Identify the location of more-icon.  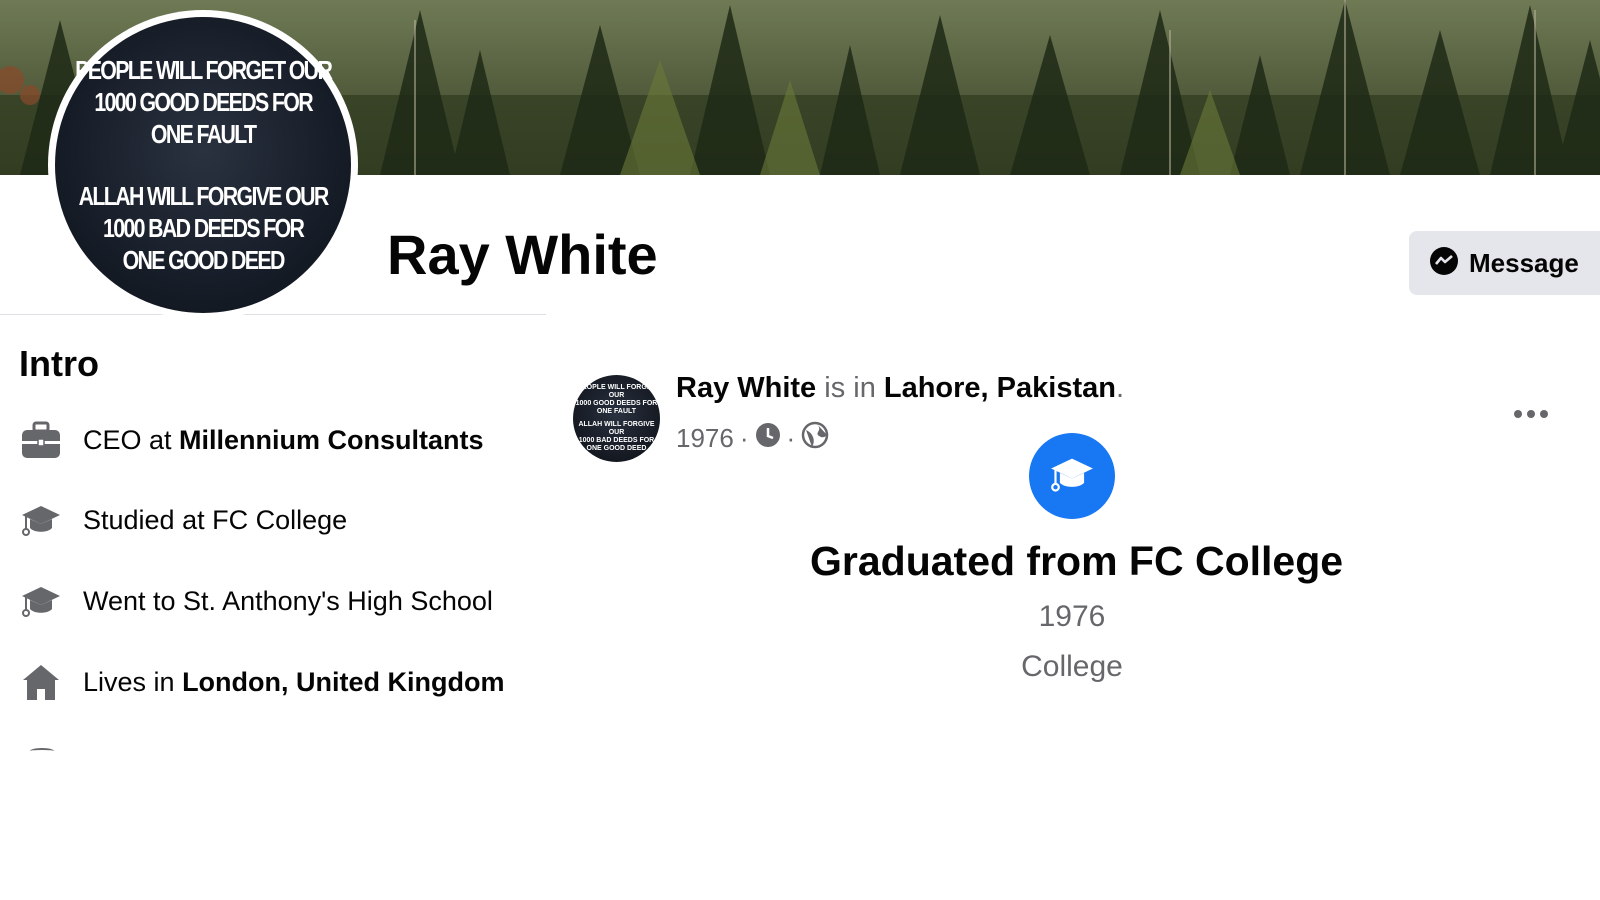
(1531, 415).